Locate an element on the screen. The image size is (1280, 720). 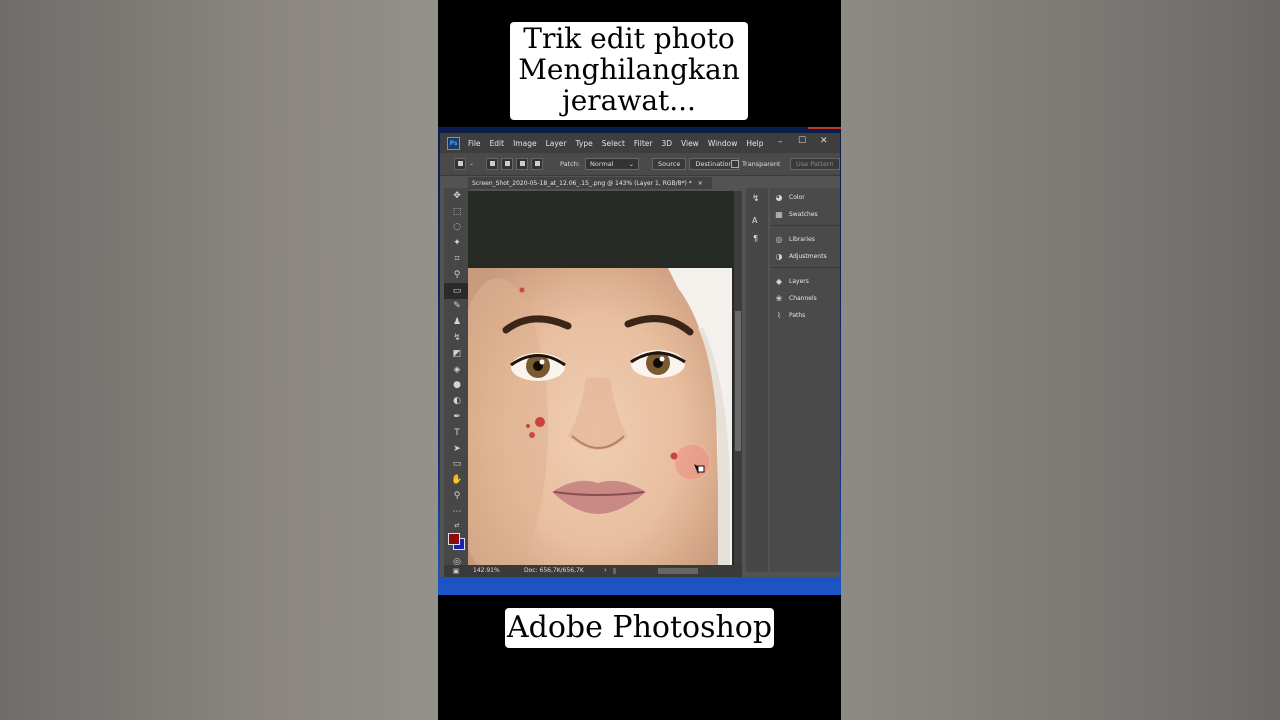
libraries-icon: ◎ is located at coordinates (779, 239).